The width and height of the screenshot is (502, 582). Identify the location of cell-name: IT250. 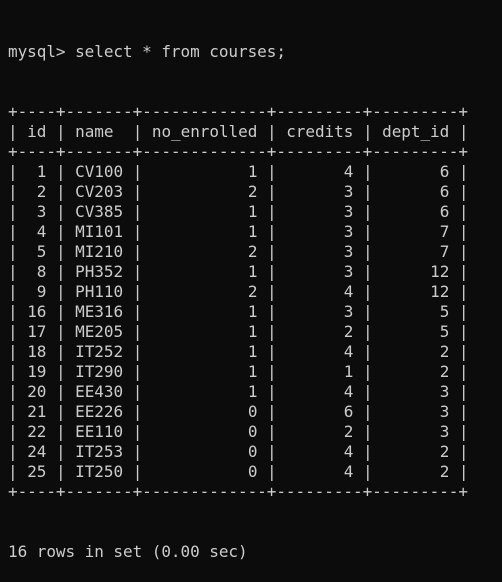
(99, 471).